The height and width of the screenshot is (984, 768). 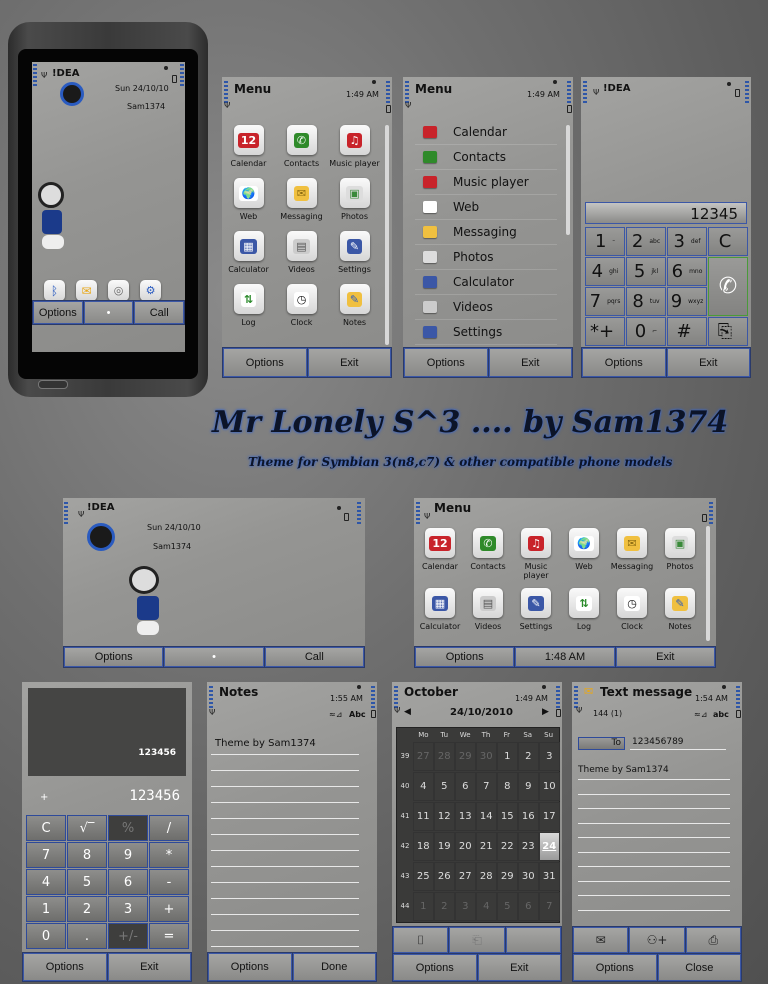 I want to click on calendar-day: 28, so click(x=444, y=756).